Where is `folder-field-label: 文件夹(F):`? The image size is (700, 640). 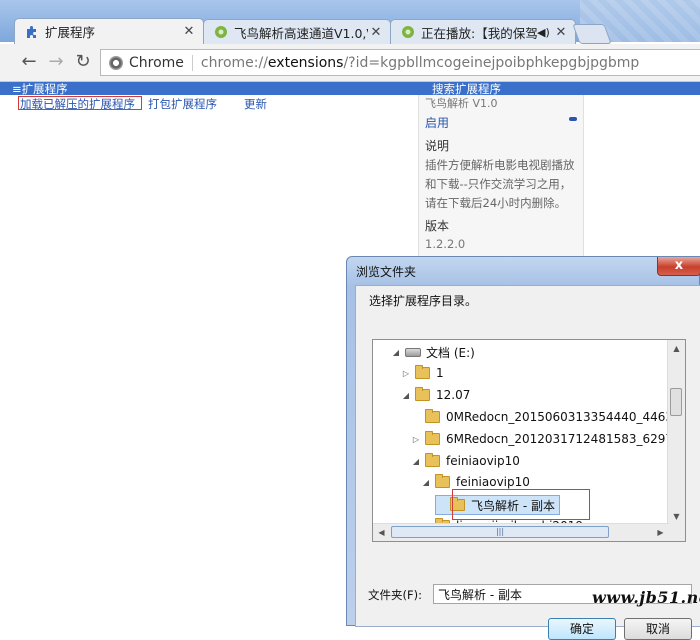
folder-field-label: 文件夹(F): is located at coordinates (395, 595).